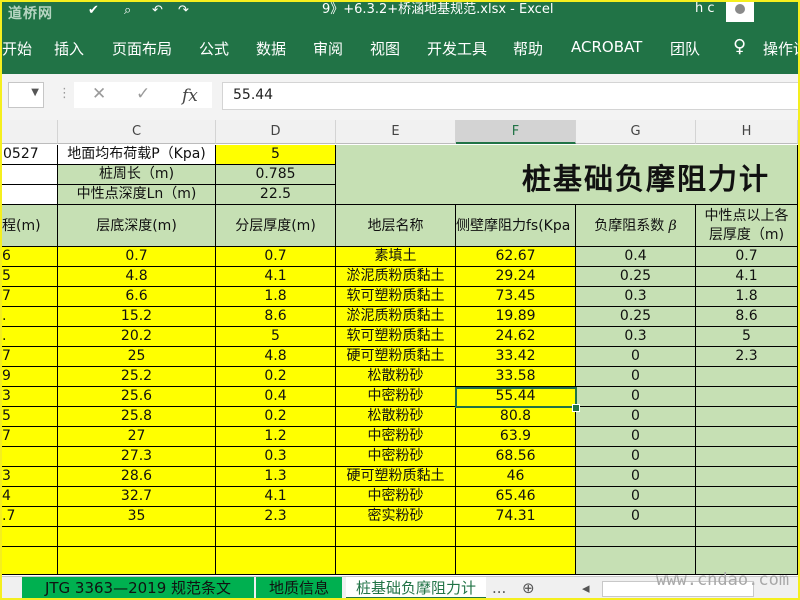 Image resolution: width=800 pixels, height=600 pixels. I want to click on header-layer-name: 地层名称, so click(396, 226).